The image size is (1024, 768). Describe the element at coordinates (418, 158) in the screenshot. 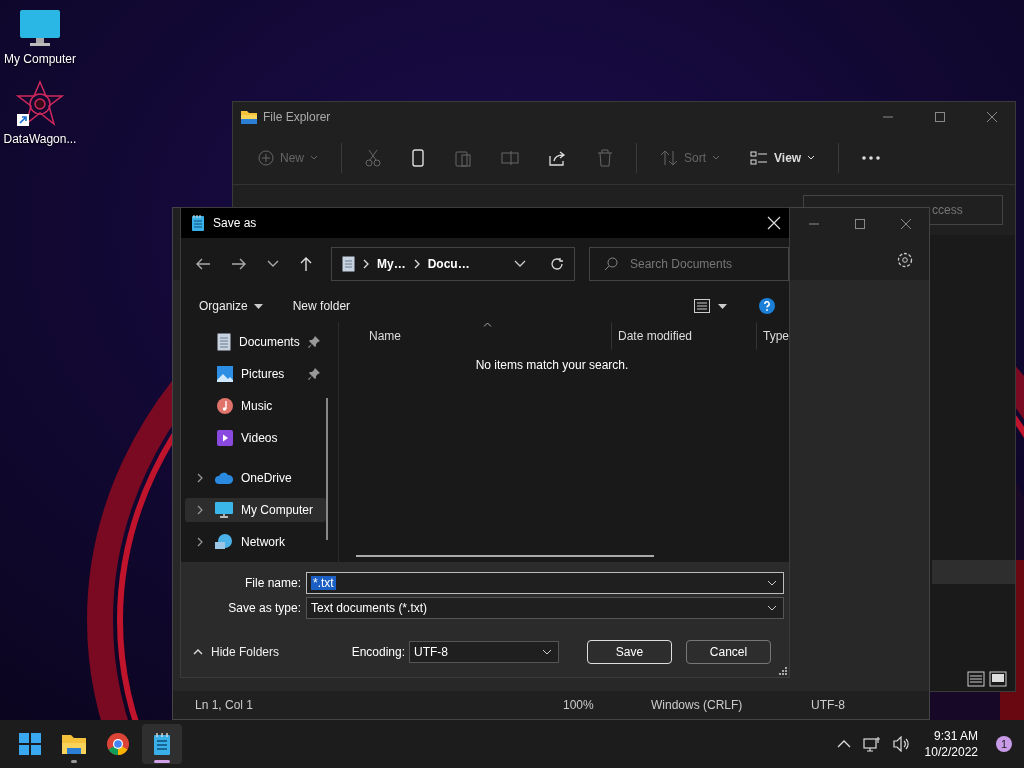

I see `copy-icon` at that location.